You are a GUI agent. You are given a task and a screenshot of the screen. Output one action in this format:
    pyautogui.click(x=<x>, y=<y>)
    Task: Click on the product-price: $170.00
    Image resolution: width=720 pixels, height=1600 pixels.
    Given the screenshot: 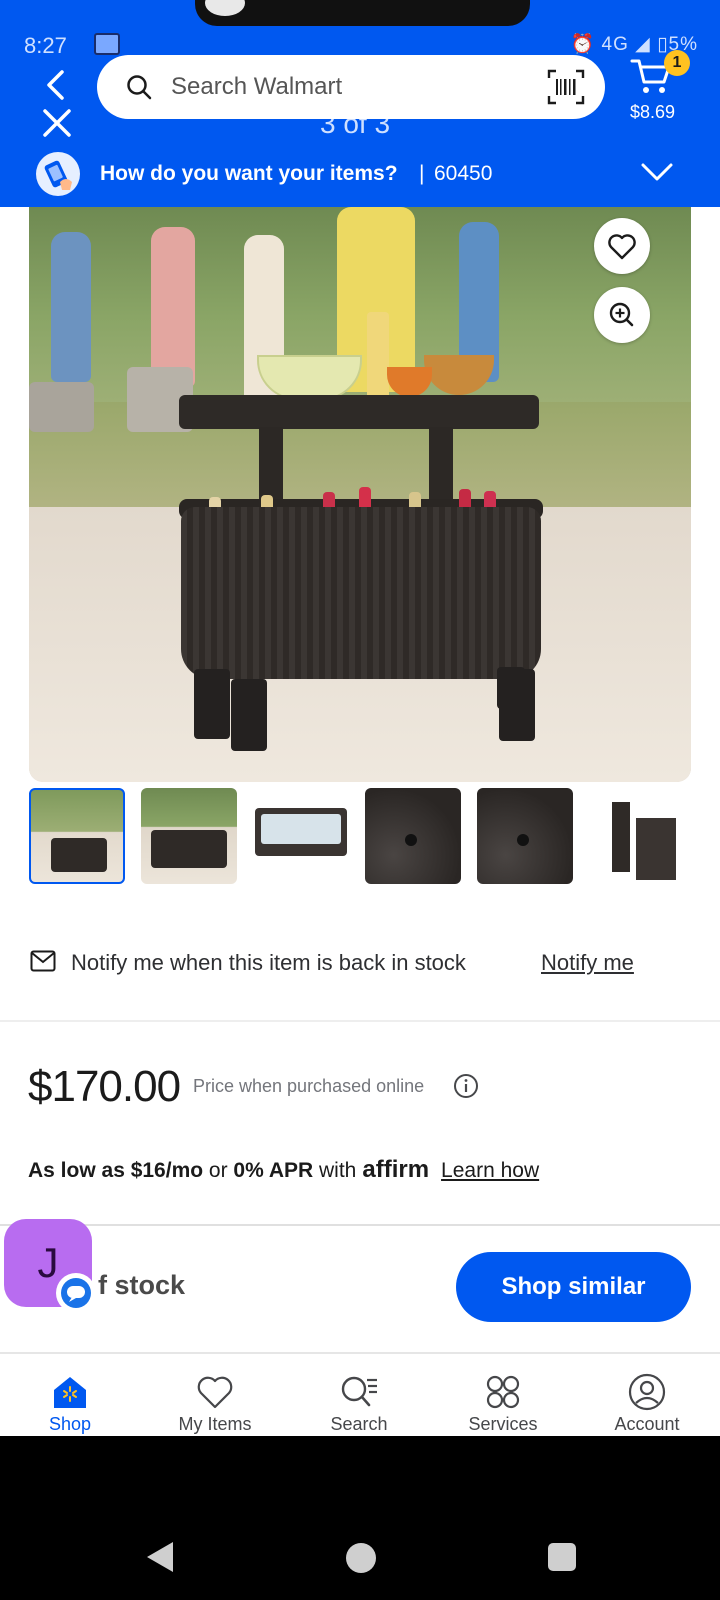 What is the action you would take?
    pyautogui.click(x=104, y=1086)
    